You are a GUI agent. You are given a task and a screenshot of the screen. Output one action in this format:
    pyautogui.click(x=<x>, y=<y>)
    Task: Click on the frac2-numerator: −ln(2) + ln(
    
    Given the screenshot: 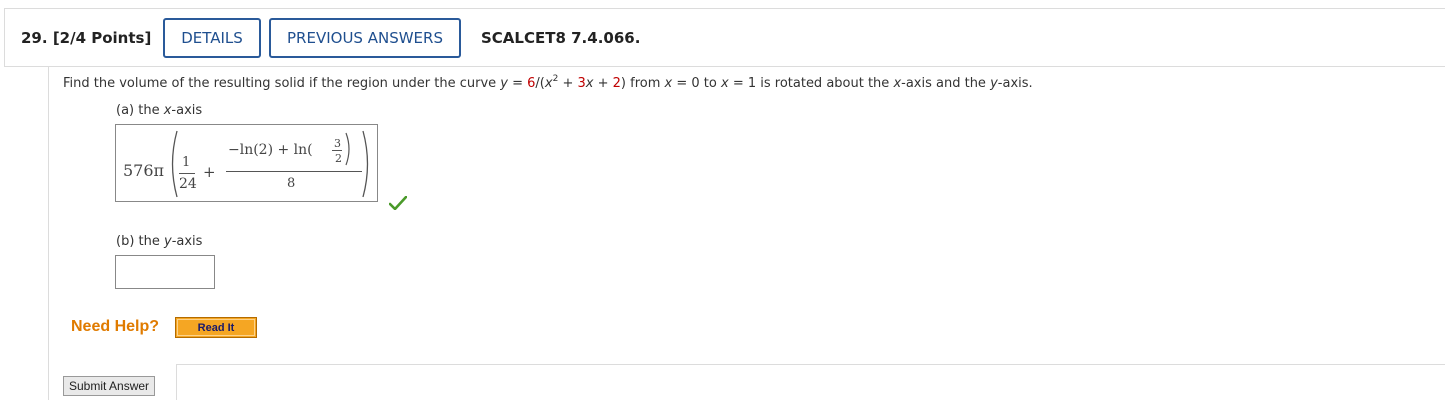 What is the action you would take?
    pyautogui.click(x=270, y=150)
    